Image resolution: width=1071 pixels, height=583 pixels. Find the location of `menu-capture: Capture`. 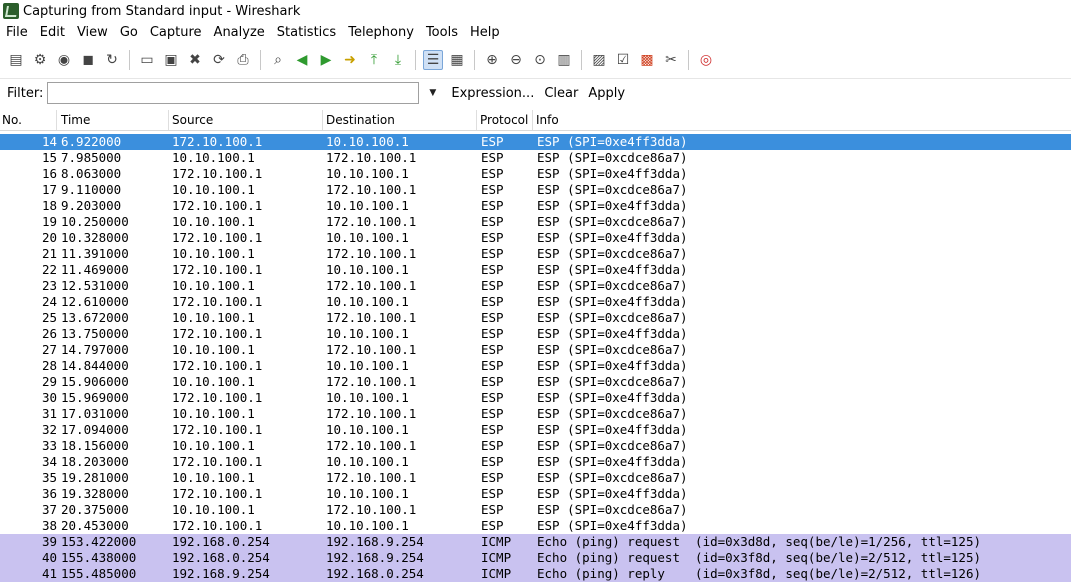

menu-capture: Capture is located at coordinates (176, 32).